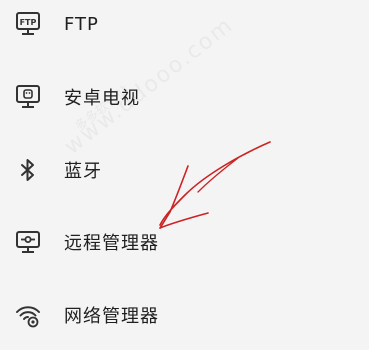 The width and height of the screenshot is (369, 350). I want to click on menu-item-label: 远程管理器, so click(111, 243).